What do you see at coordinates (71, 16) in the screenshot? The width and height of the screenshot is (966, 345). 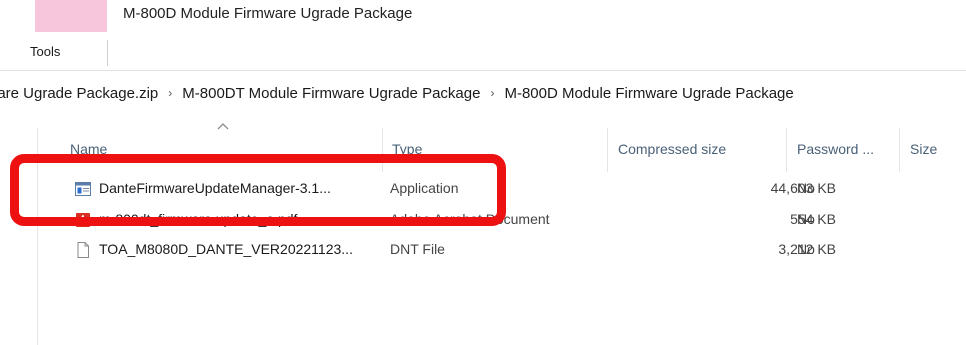 I see `window-title-accent` at bounding box center [71, 16].